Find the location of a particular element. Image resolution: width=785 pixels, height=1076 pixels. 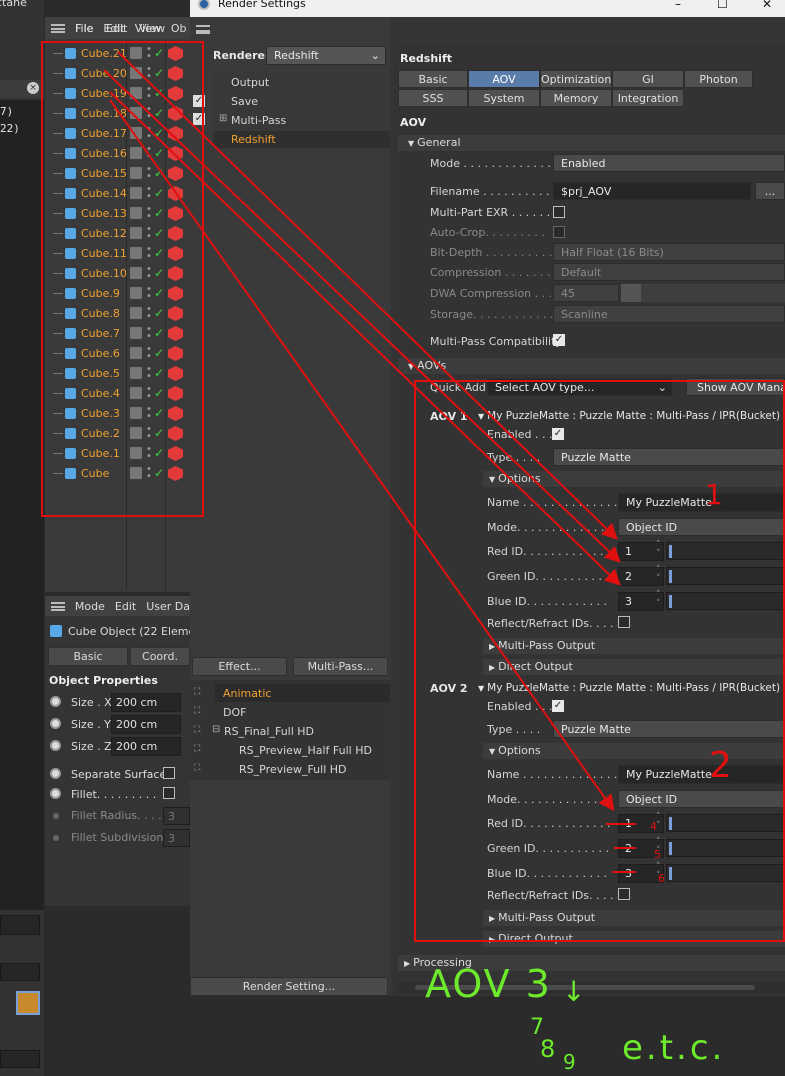

annotation-5: 5 is located at coordinates (657, 854).